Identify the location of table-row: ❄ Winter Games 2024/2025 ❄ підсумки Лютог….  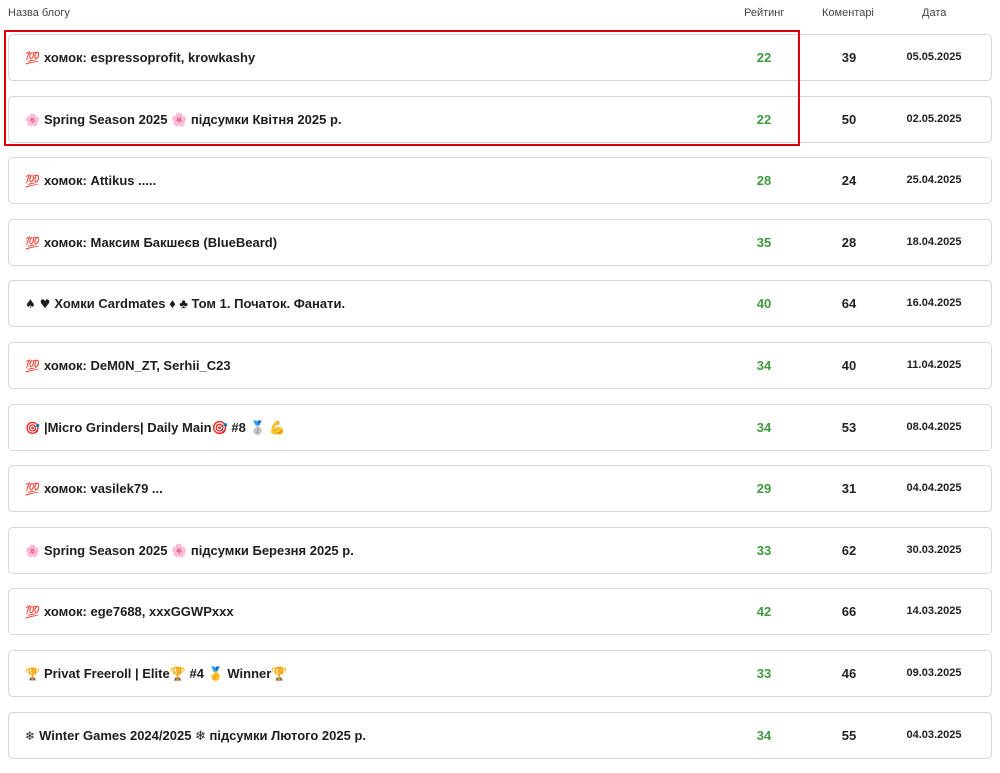
(500, 735).